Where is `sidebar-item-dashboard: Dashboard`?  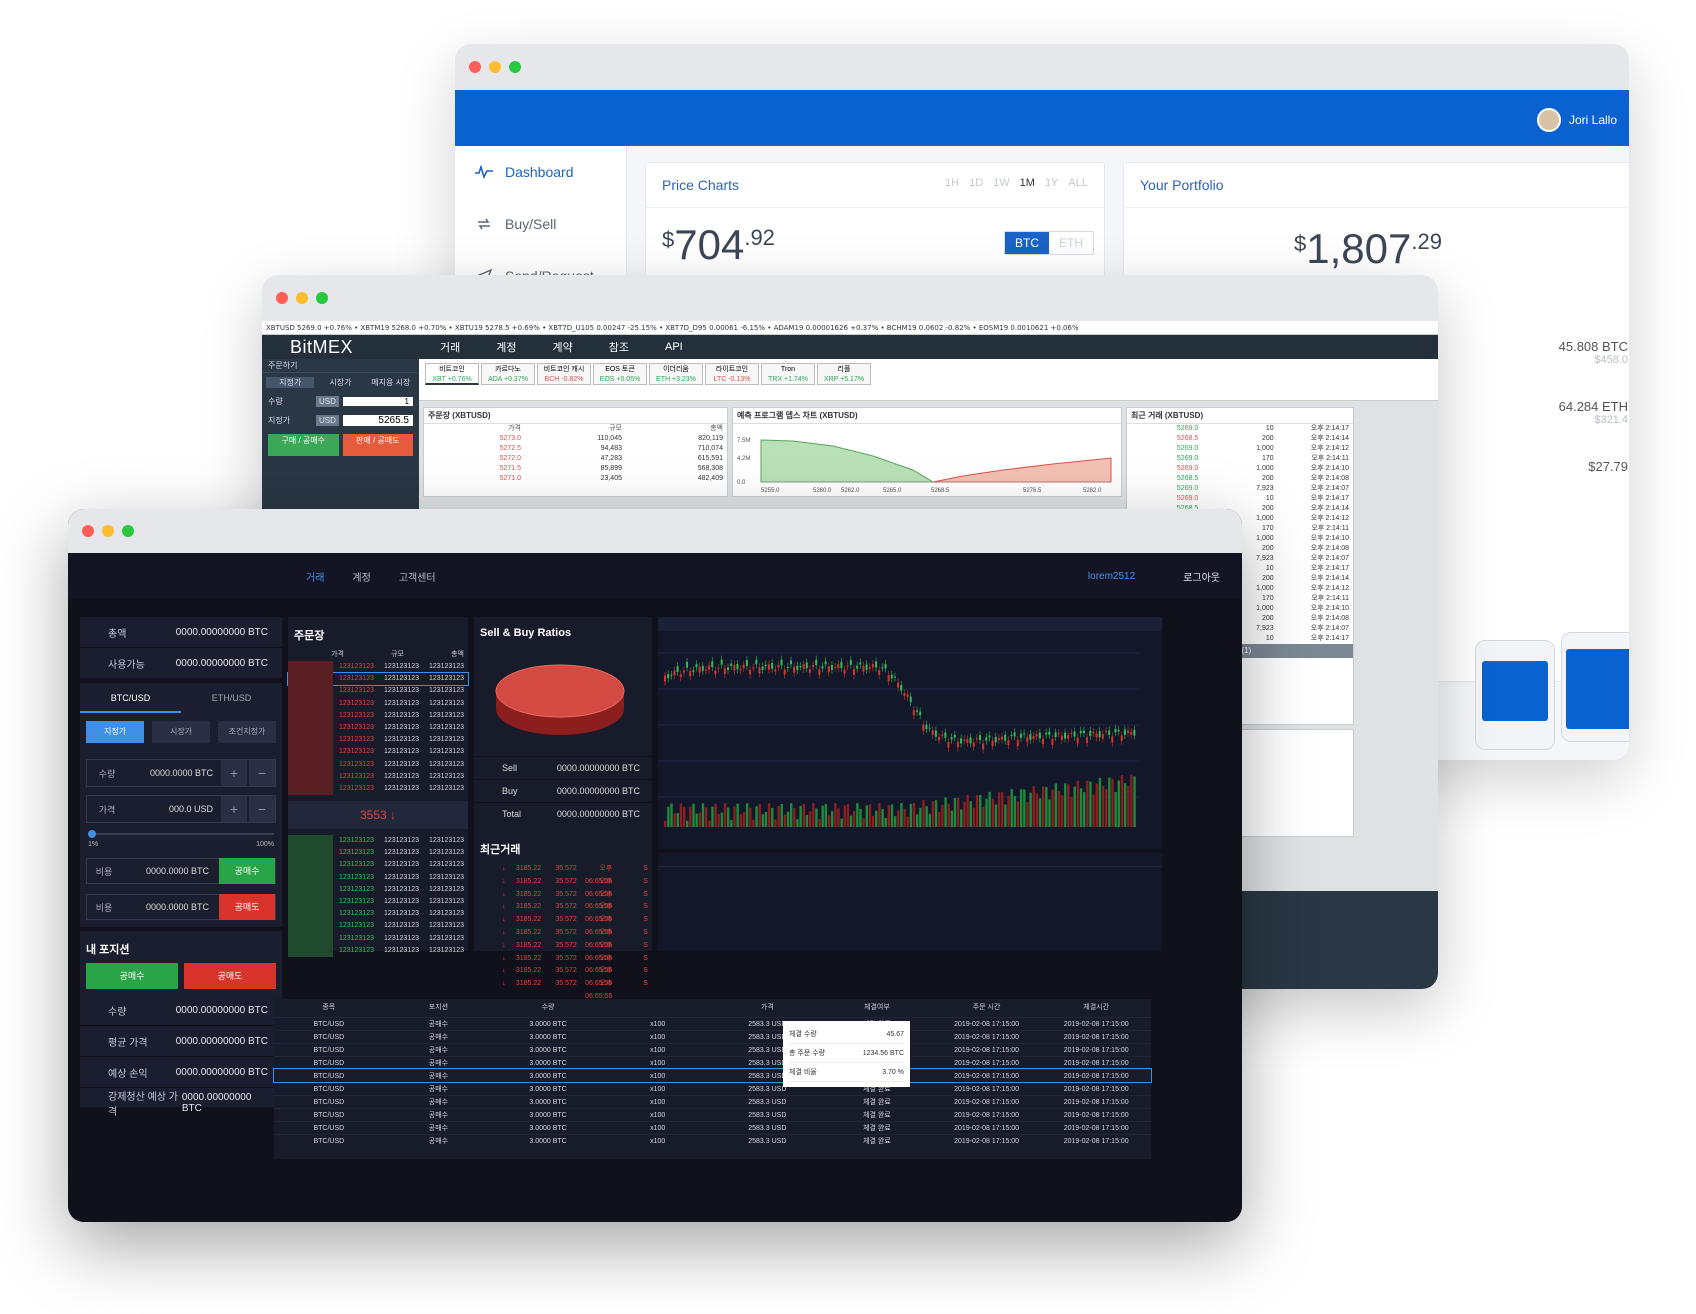
sidebar-item-dashboard: Dashboard is located at coordinates (540, 172).